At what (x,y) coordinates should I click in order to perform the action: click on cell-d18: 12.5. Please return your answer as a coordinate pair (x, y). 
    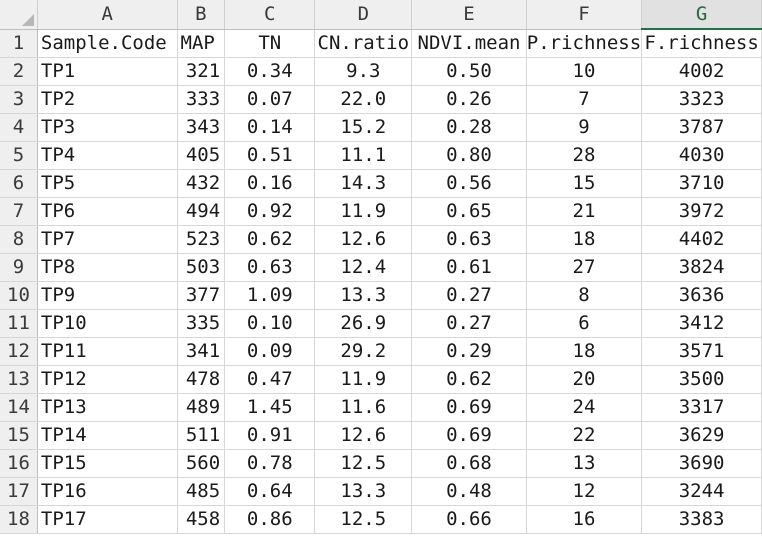
    Looking at the image, I should click on (363, 519).